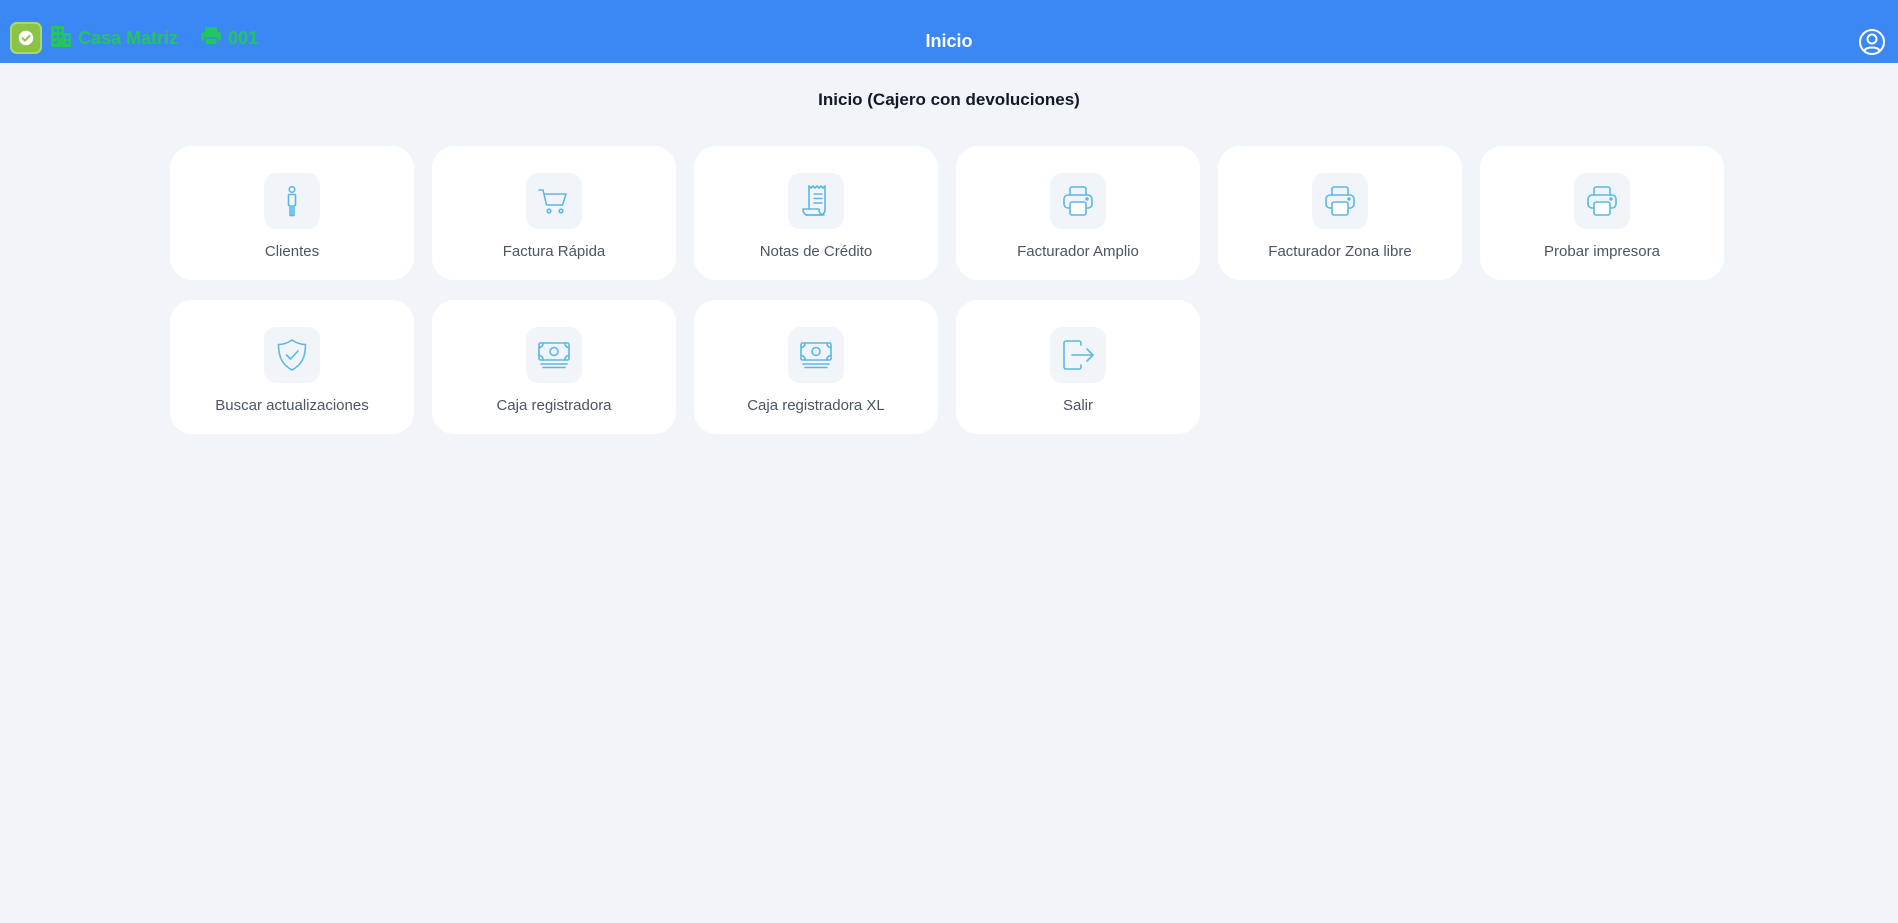  I want to click on tile-probar-impresora: Probar impresora, so click(1602, 213).